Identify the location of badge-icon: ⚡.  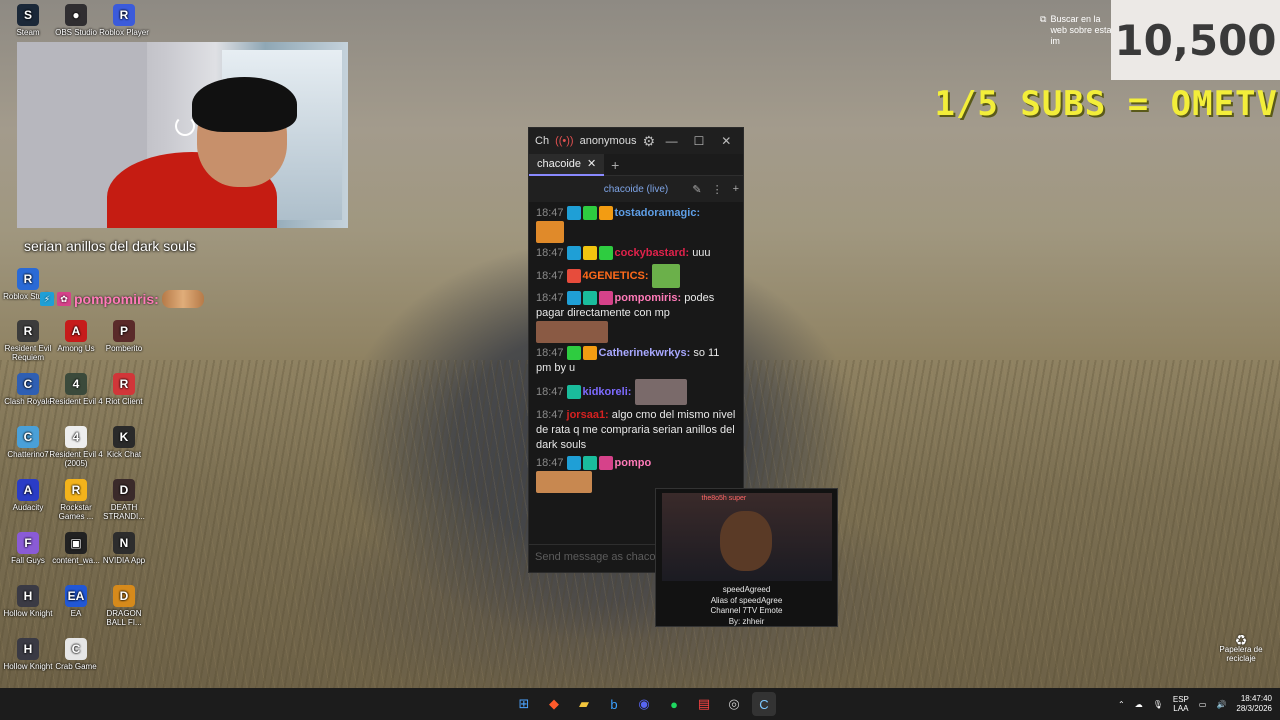
(47, 299).